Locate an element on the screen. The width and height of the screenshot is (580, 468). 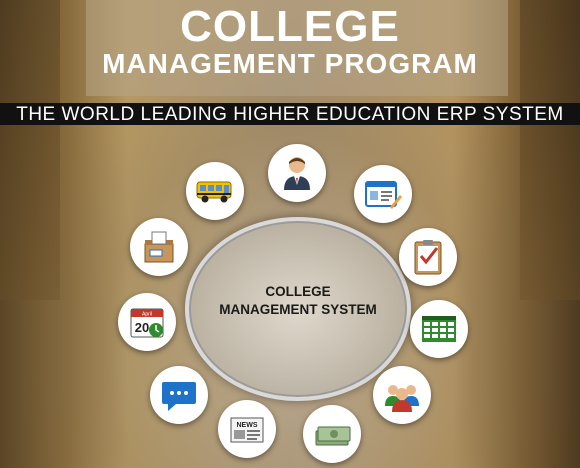
id-card-icon is located at coordinates (383, 195).